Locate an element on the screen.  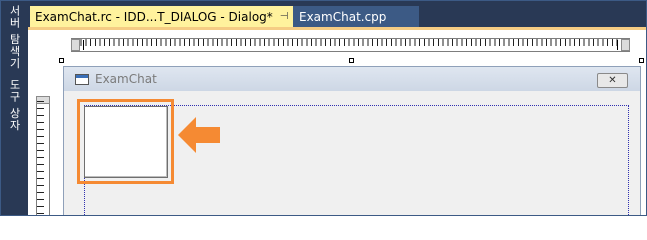
tab-label: ExamChat.cpp is located at coordinates (343, 16).